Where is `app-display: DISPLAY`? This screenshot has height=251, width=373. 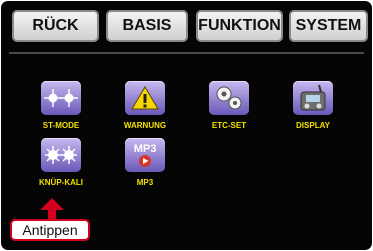 app-display: DISPLAY is located at coordinates (314, 111).